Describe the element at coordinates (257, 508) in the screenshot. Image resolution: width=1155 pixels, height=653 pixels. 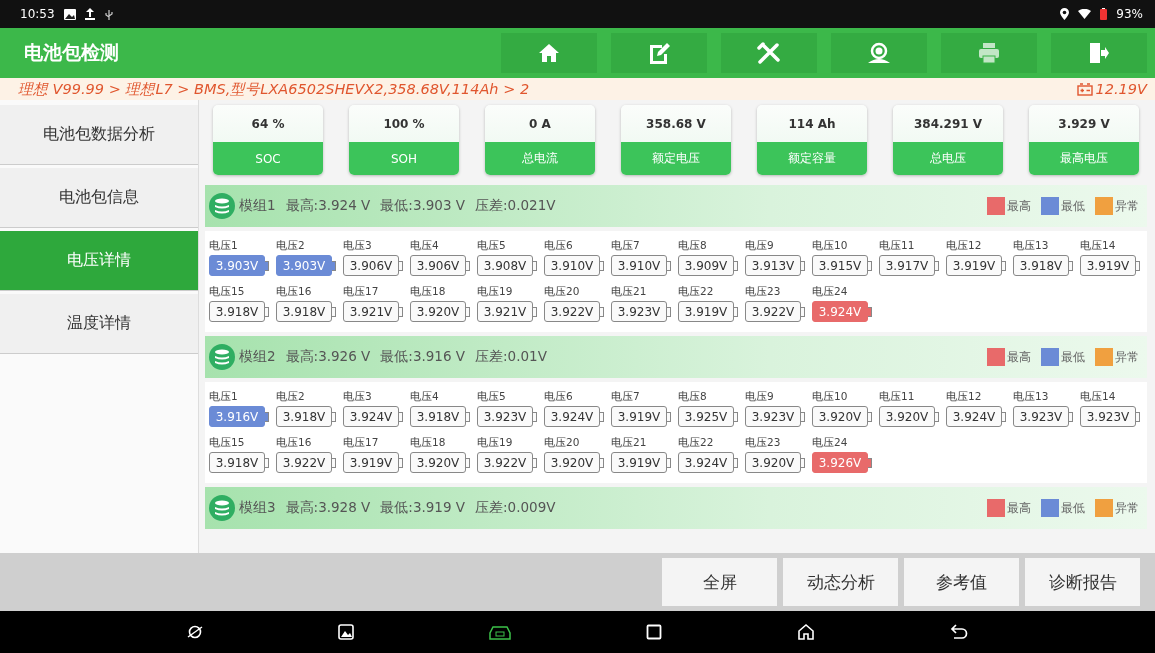
I see `module-name: 模组3` at that location.